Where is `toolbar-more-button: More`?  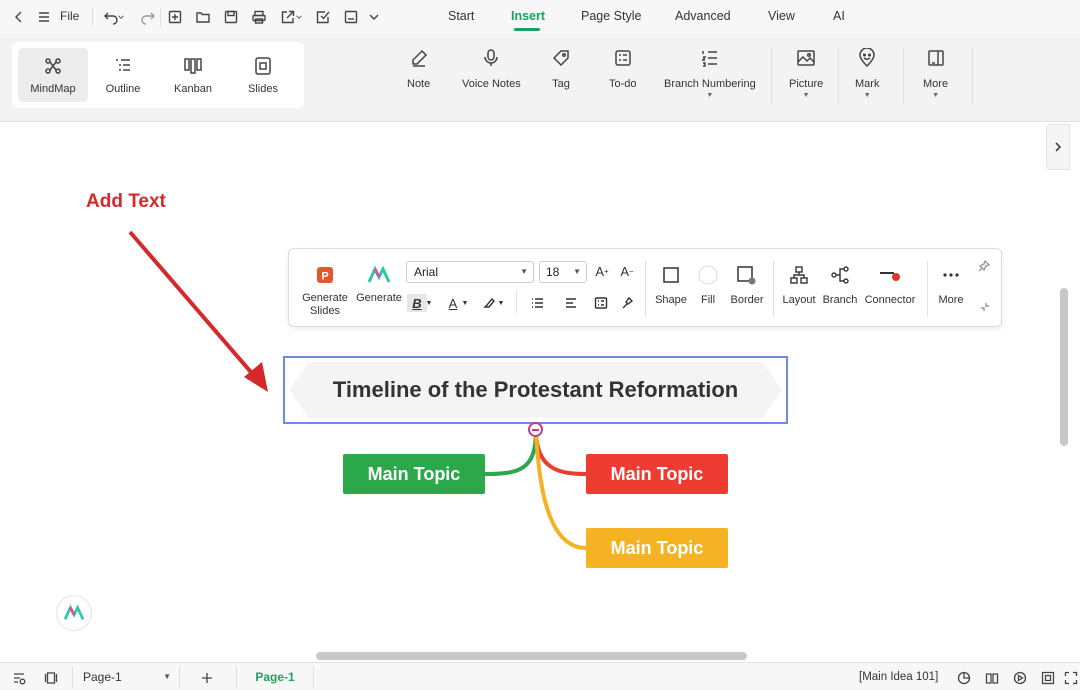
toolbar-more-button: More is located at coordinates (951, 286).